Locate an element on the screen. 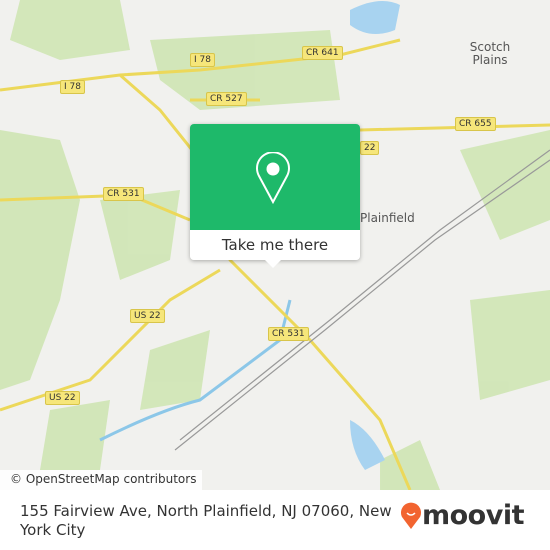 The image size is (550, 550). moovit-logo-text: moovit is located at coordinates (473, 515).